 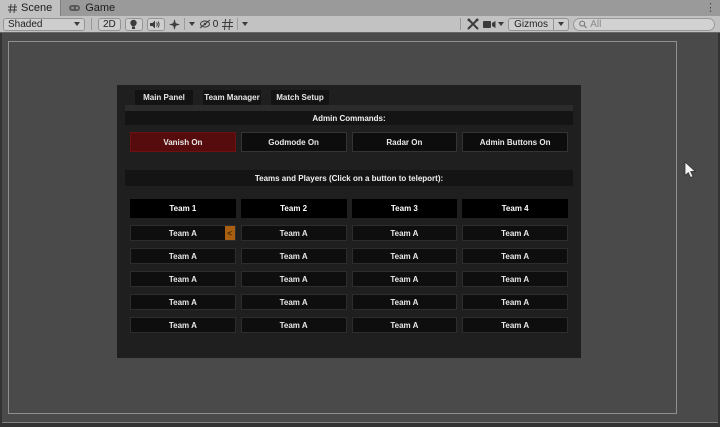 What do you see at coordinates (404, 208) in the screenshot?
I see `team-3-header: Team 3` at bounding box center [404, 208].